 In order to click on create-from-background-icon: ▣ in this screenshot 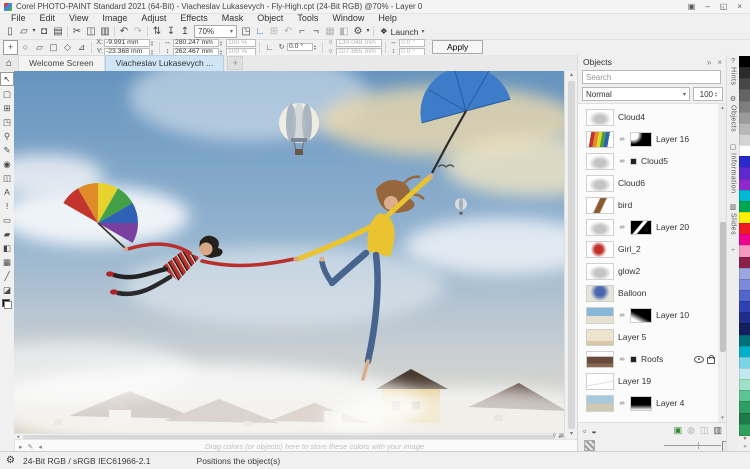, I will do `click(678, 430)`.